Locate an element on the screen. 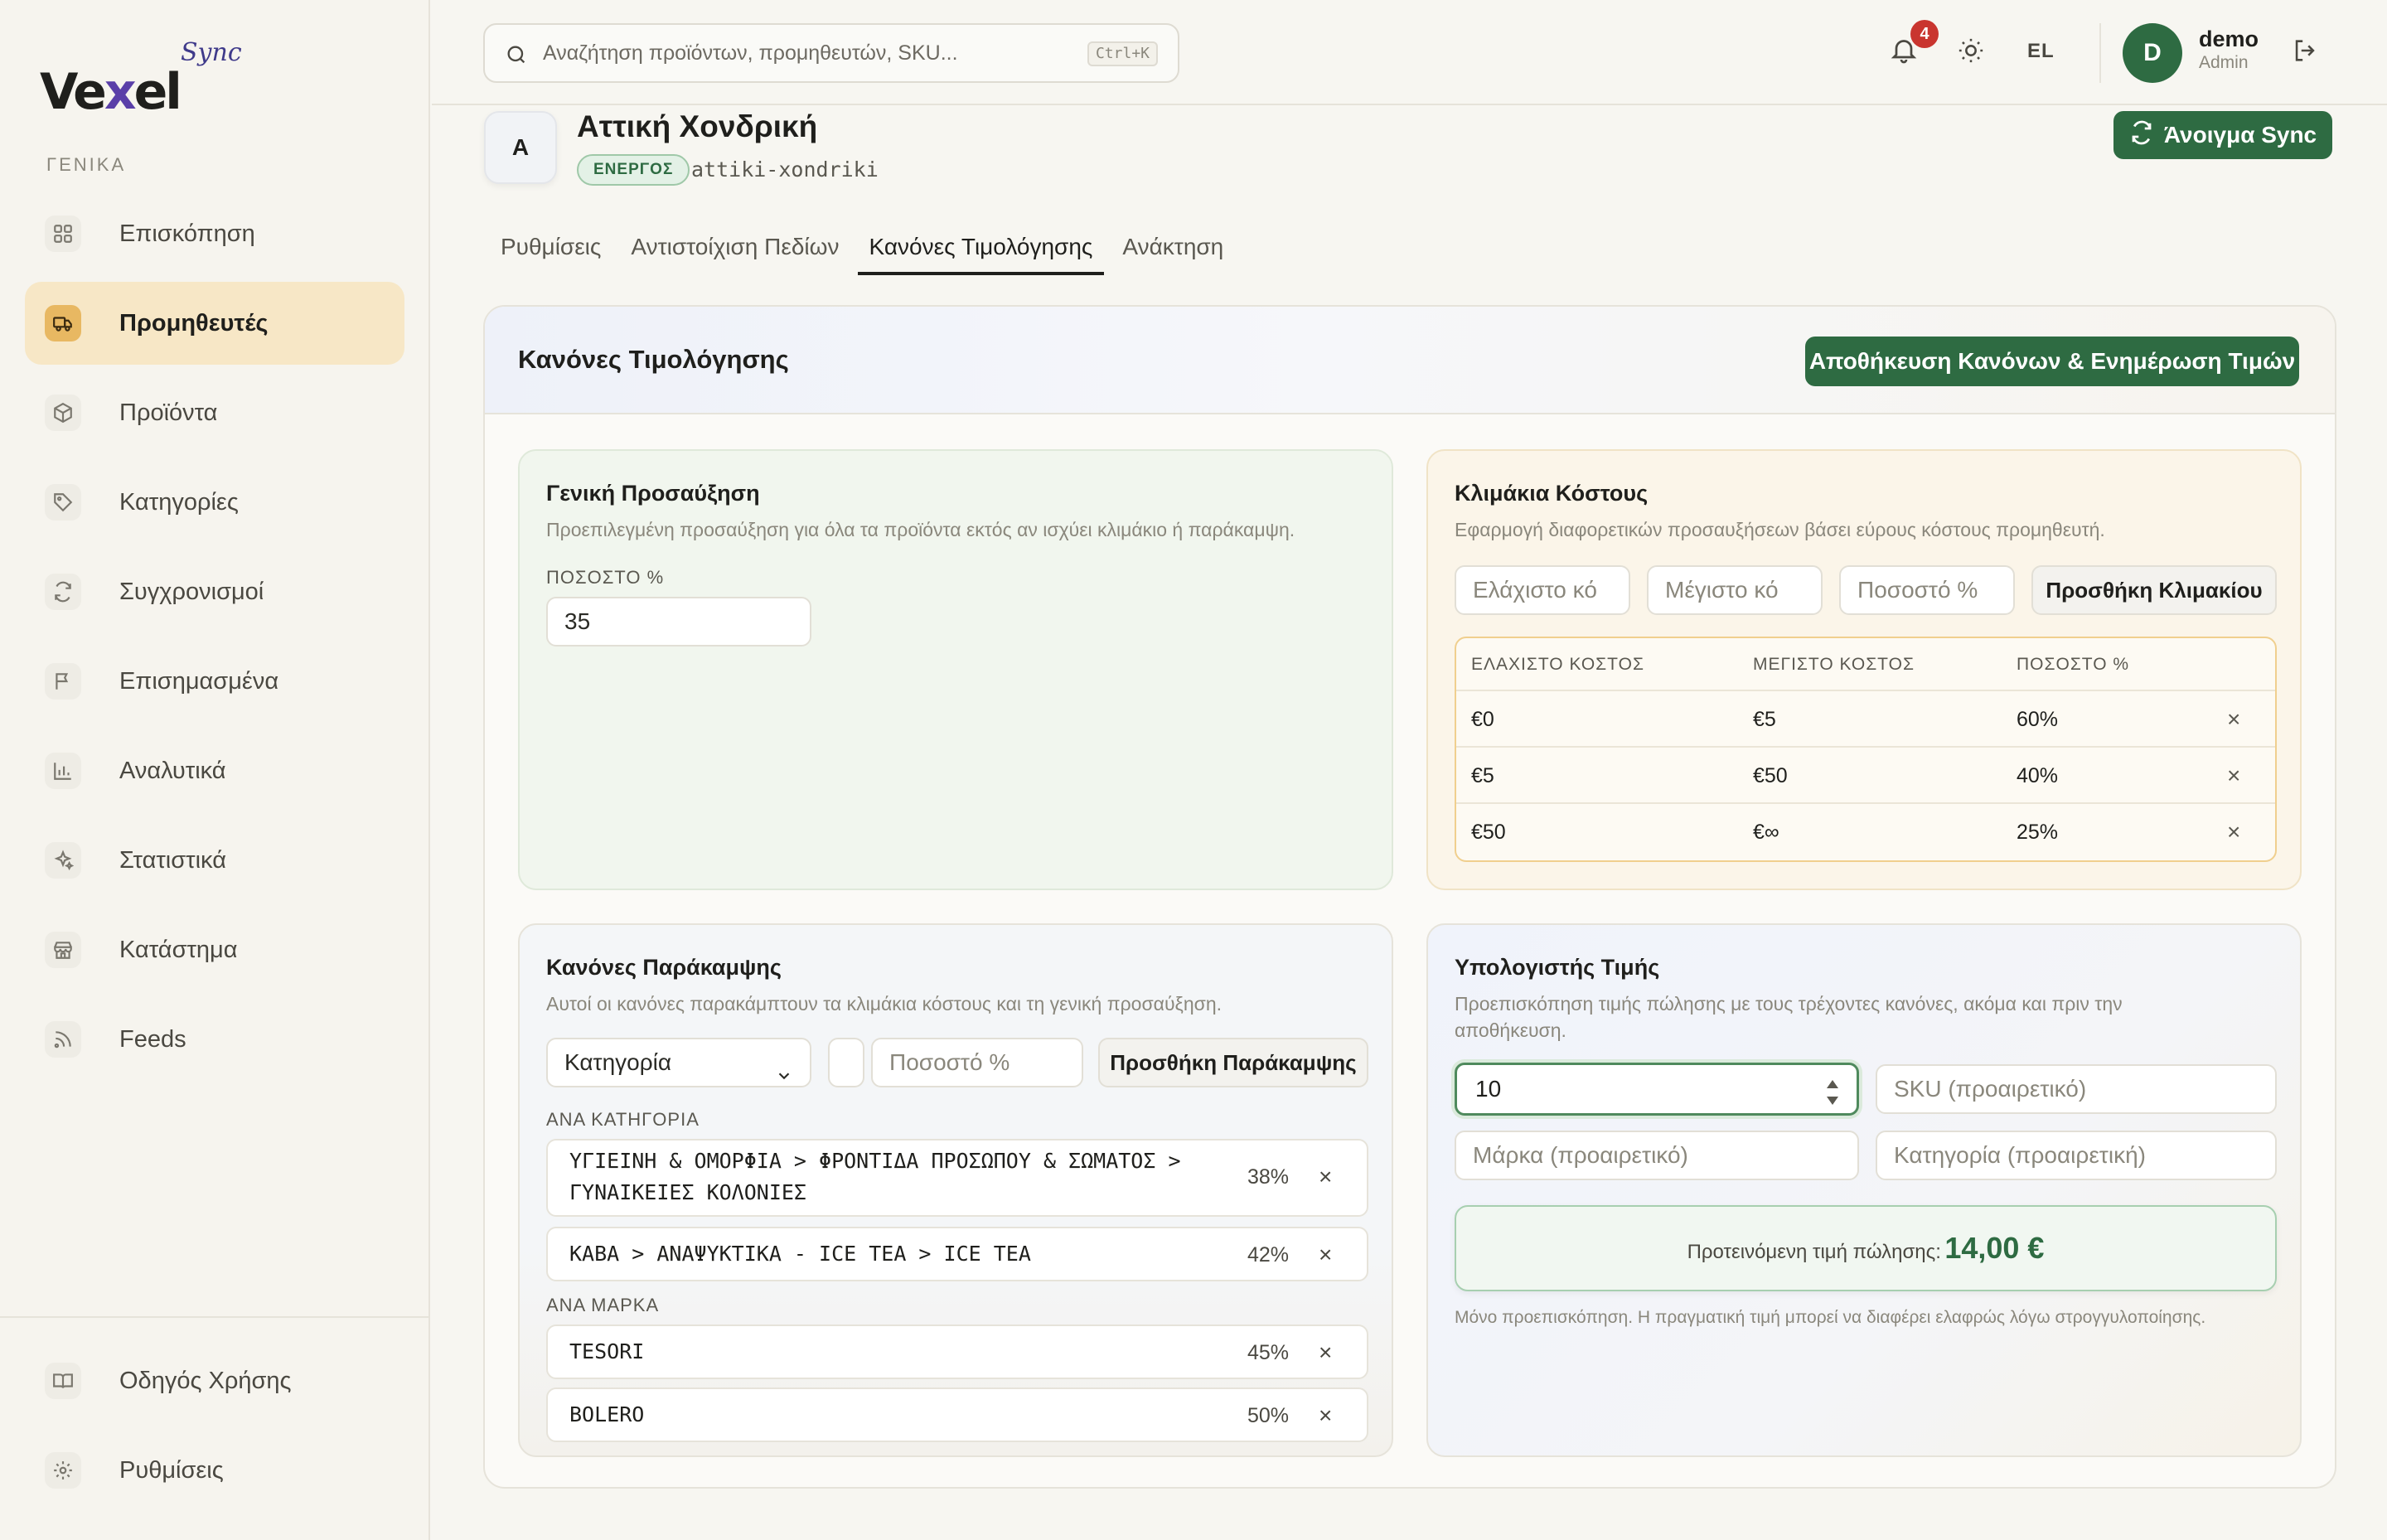  sidebar-item-products: Προϊόντα is located at coordinates (214, 413).